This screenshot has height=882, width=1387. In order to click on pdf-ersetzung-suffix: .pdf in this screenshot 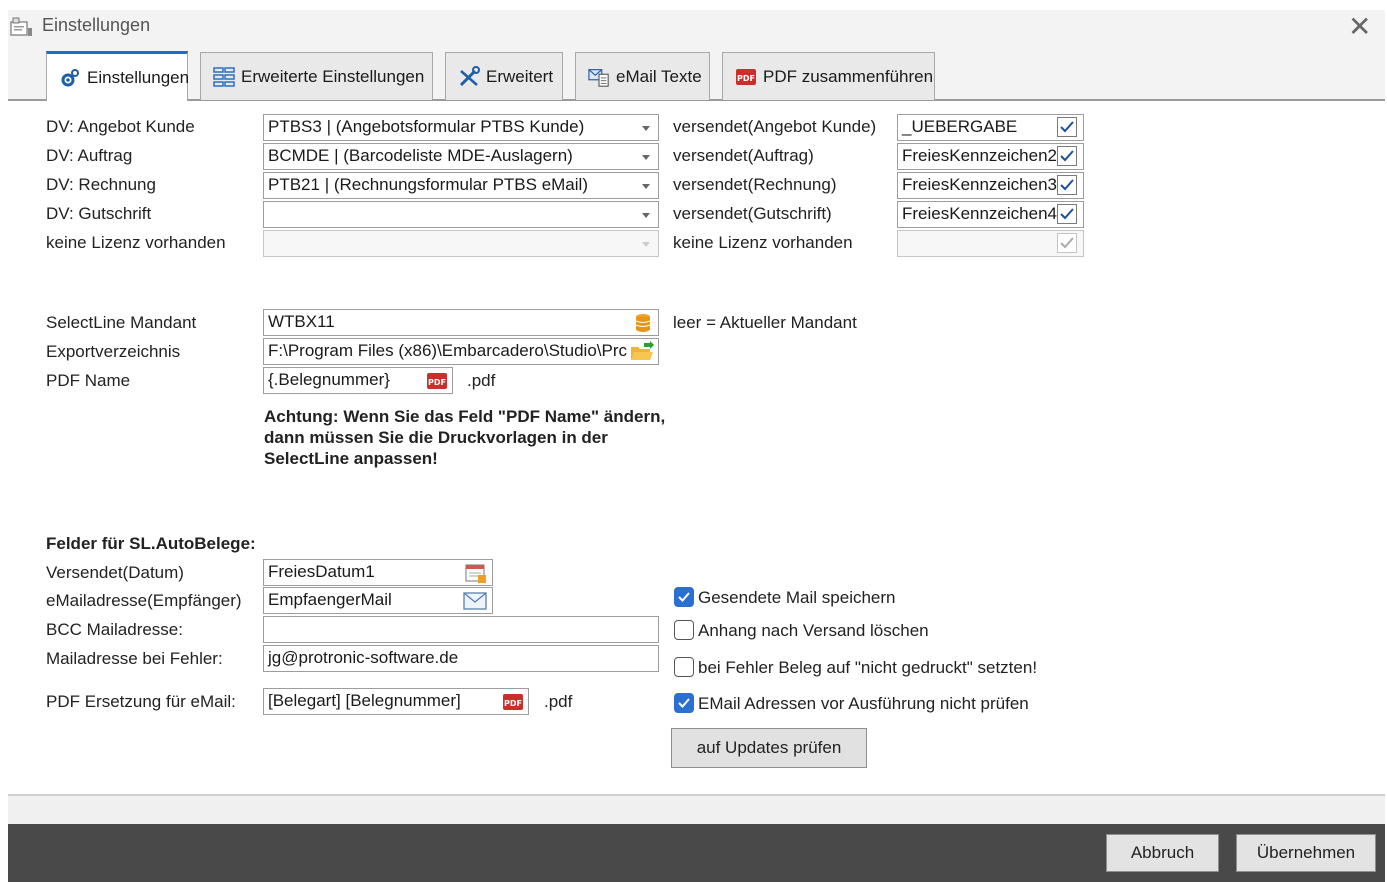, I will do `click(558, 701)`.